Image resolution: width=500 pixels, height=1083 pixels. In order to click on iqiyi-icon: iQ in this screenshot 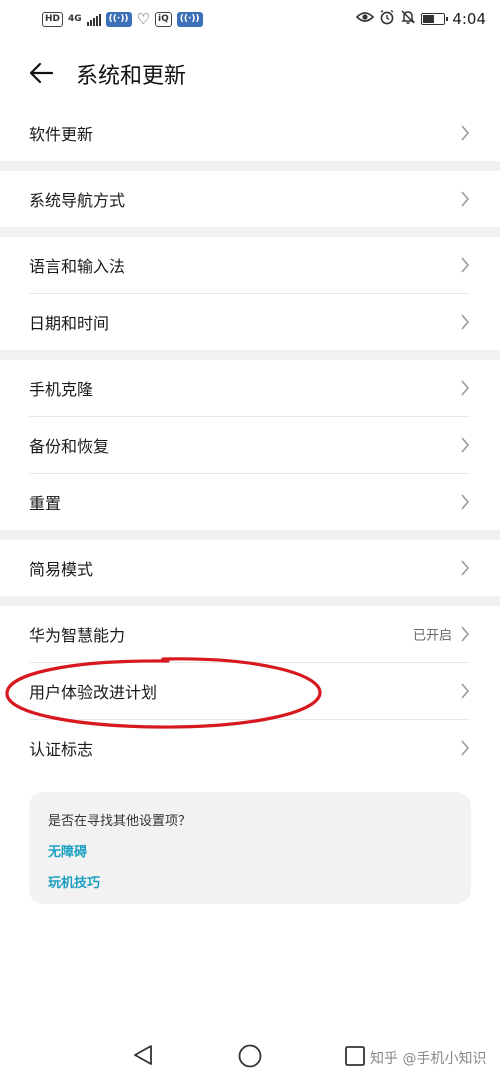, I will do `click(163, 19)`.